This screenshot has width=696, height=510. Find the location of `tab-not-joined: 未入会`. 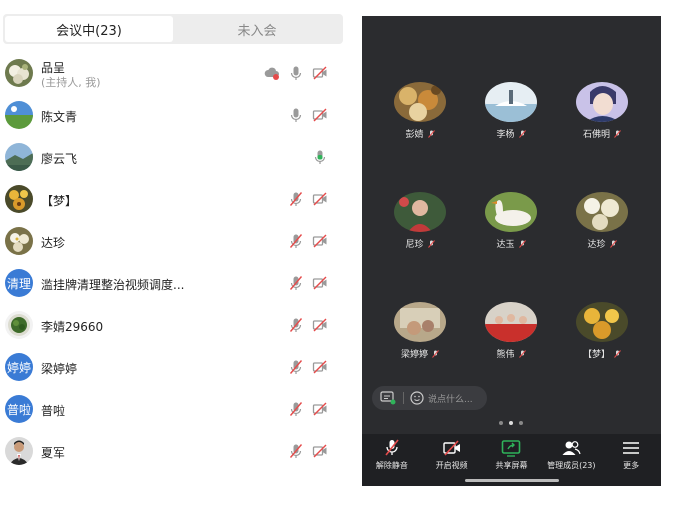

tab-not-joined: 未入会 is located at coordinates (257, 29).